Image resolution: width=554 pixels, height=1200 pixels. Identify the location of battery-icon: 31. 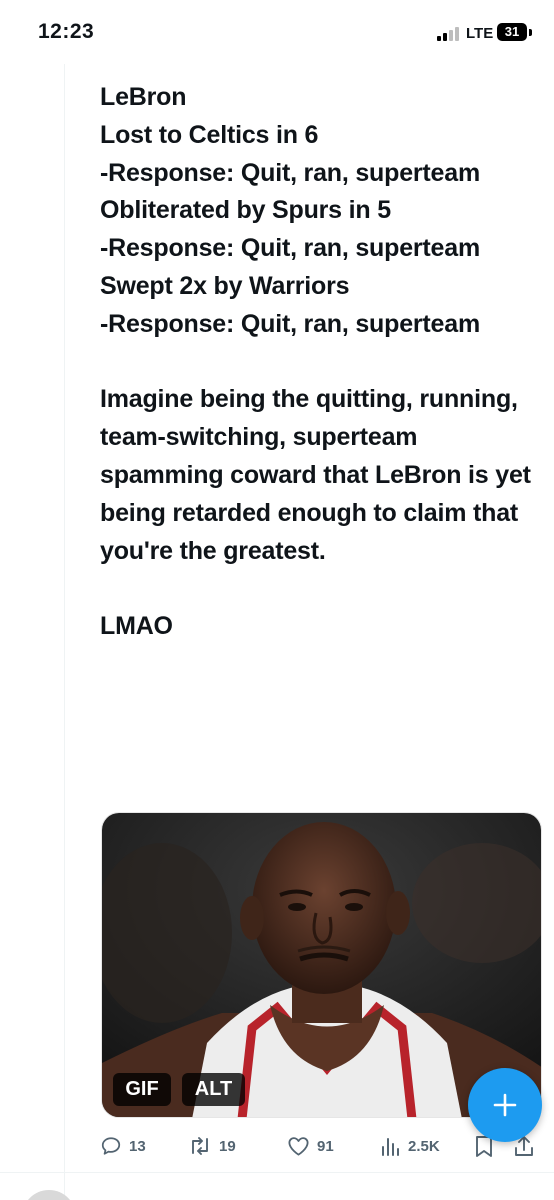
(512, 32).